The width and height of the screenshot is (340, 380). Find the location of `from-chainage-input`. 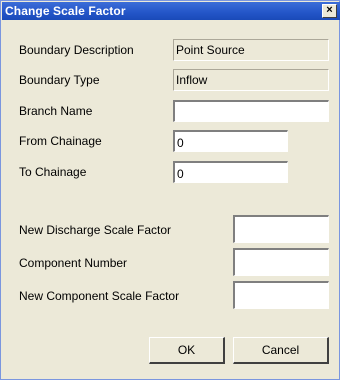

from-chainage-input is located at coordinates (230, 141).